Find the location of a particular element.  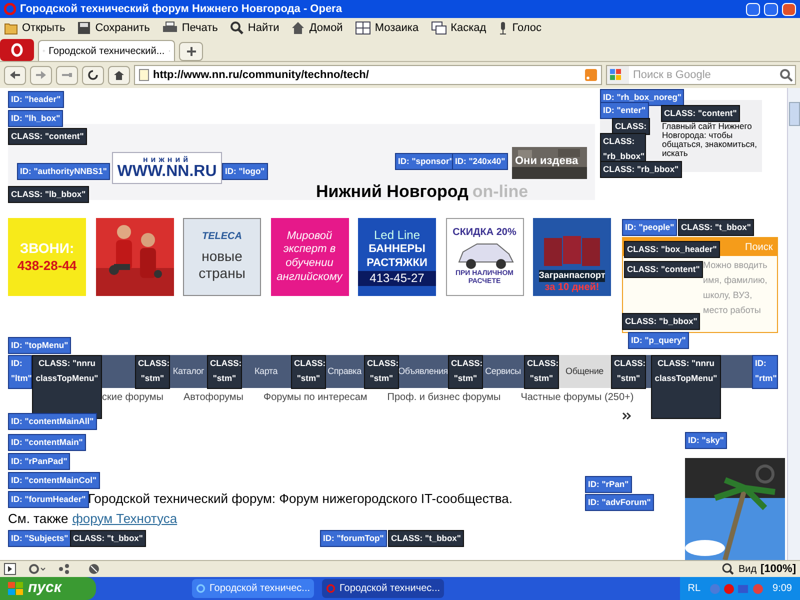

debug-tag: ID: "240x40" is located at coordinates (480, 161).